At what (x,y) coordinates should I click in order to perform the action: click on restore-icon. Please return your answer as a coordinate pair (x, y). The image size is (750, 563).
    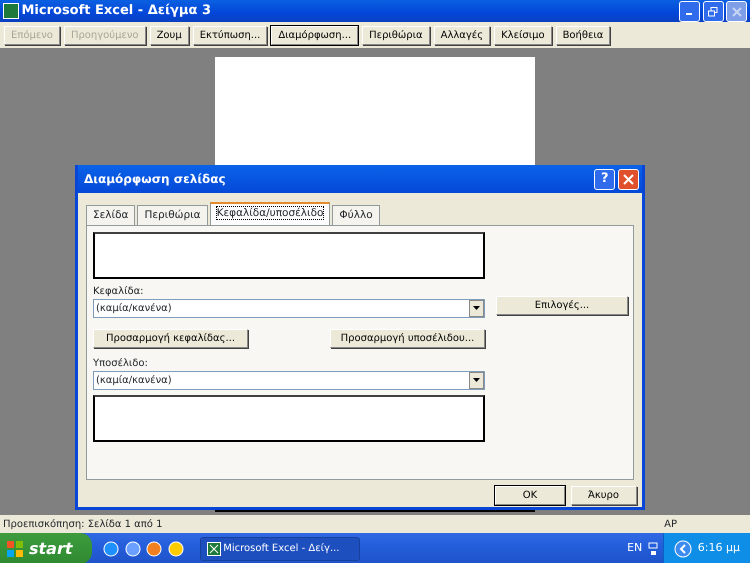
    Looking at the image, I should click on (713, 11).